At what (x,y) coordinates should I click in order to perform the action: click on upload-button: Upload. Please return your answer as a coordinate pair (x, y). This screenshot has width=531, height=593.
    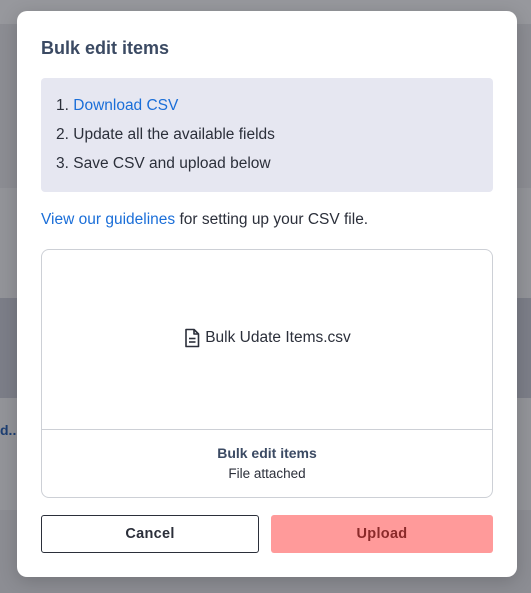
    Looking at the image, I should click on (382, 534).